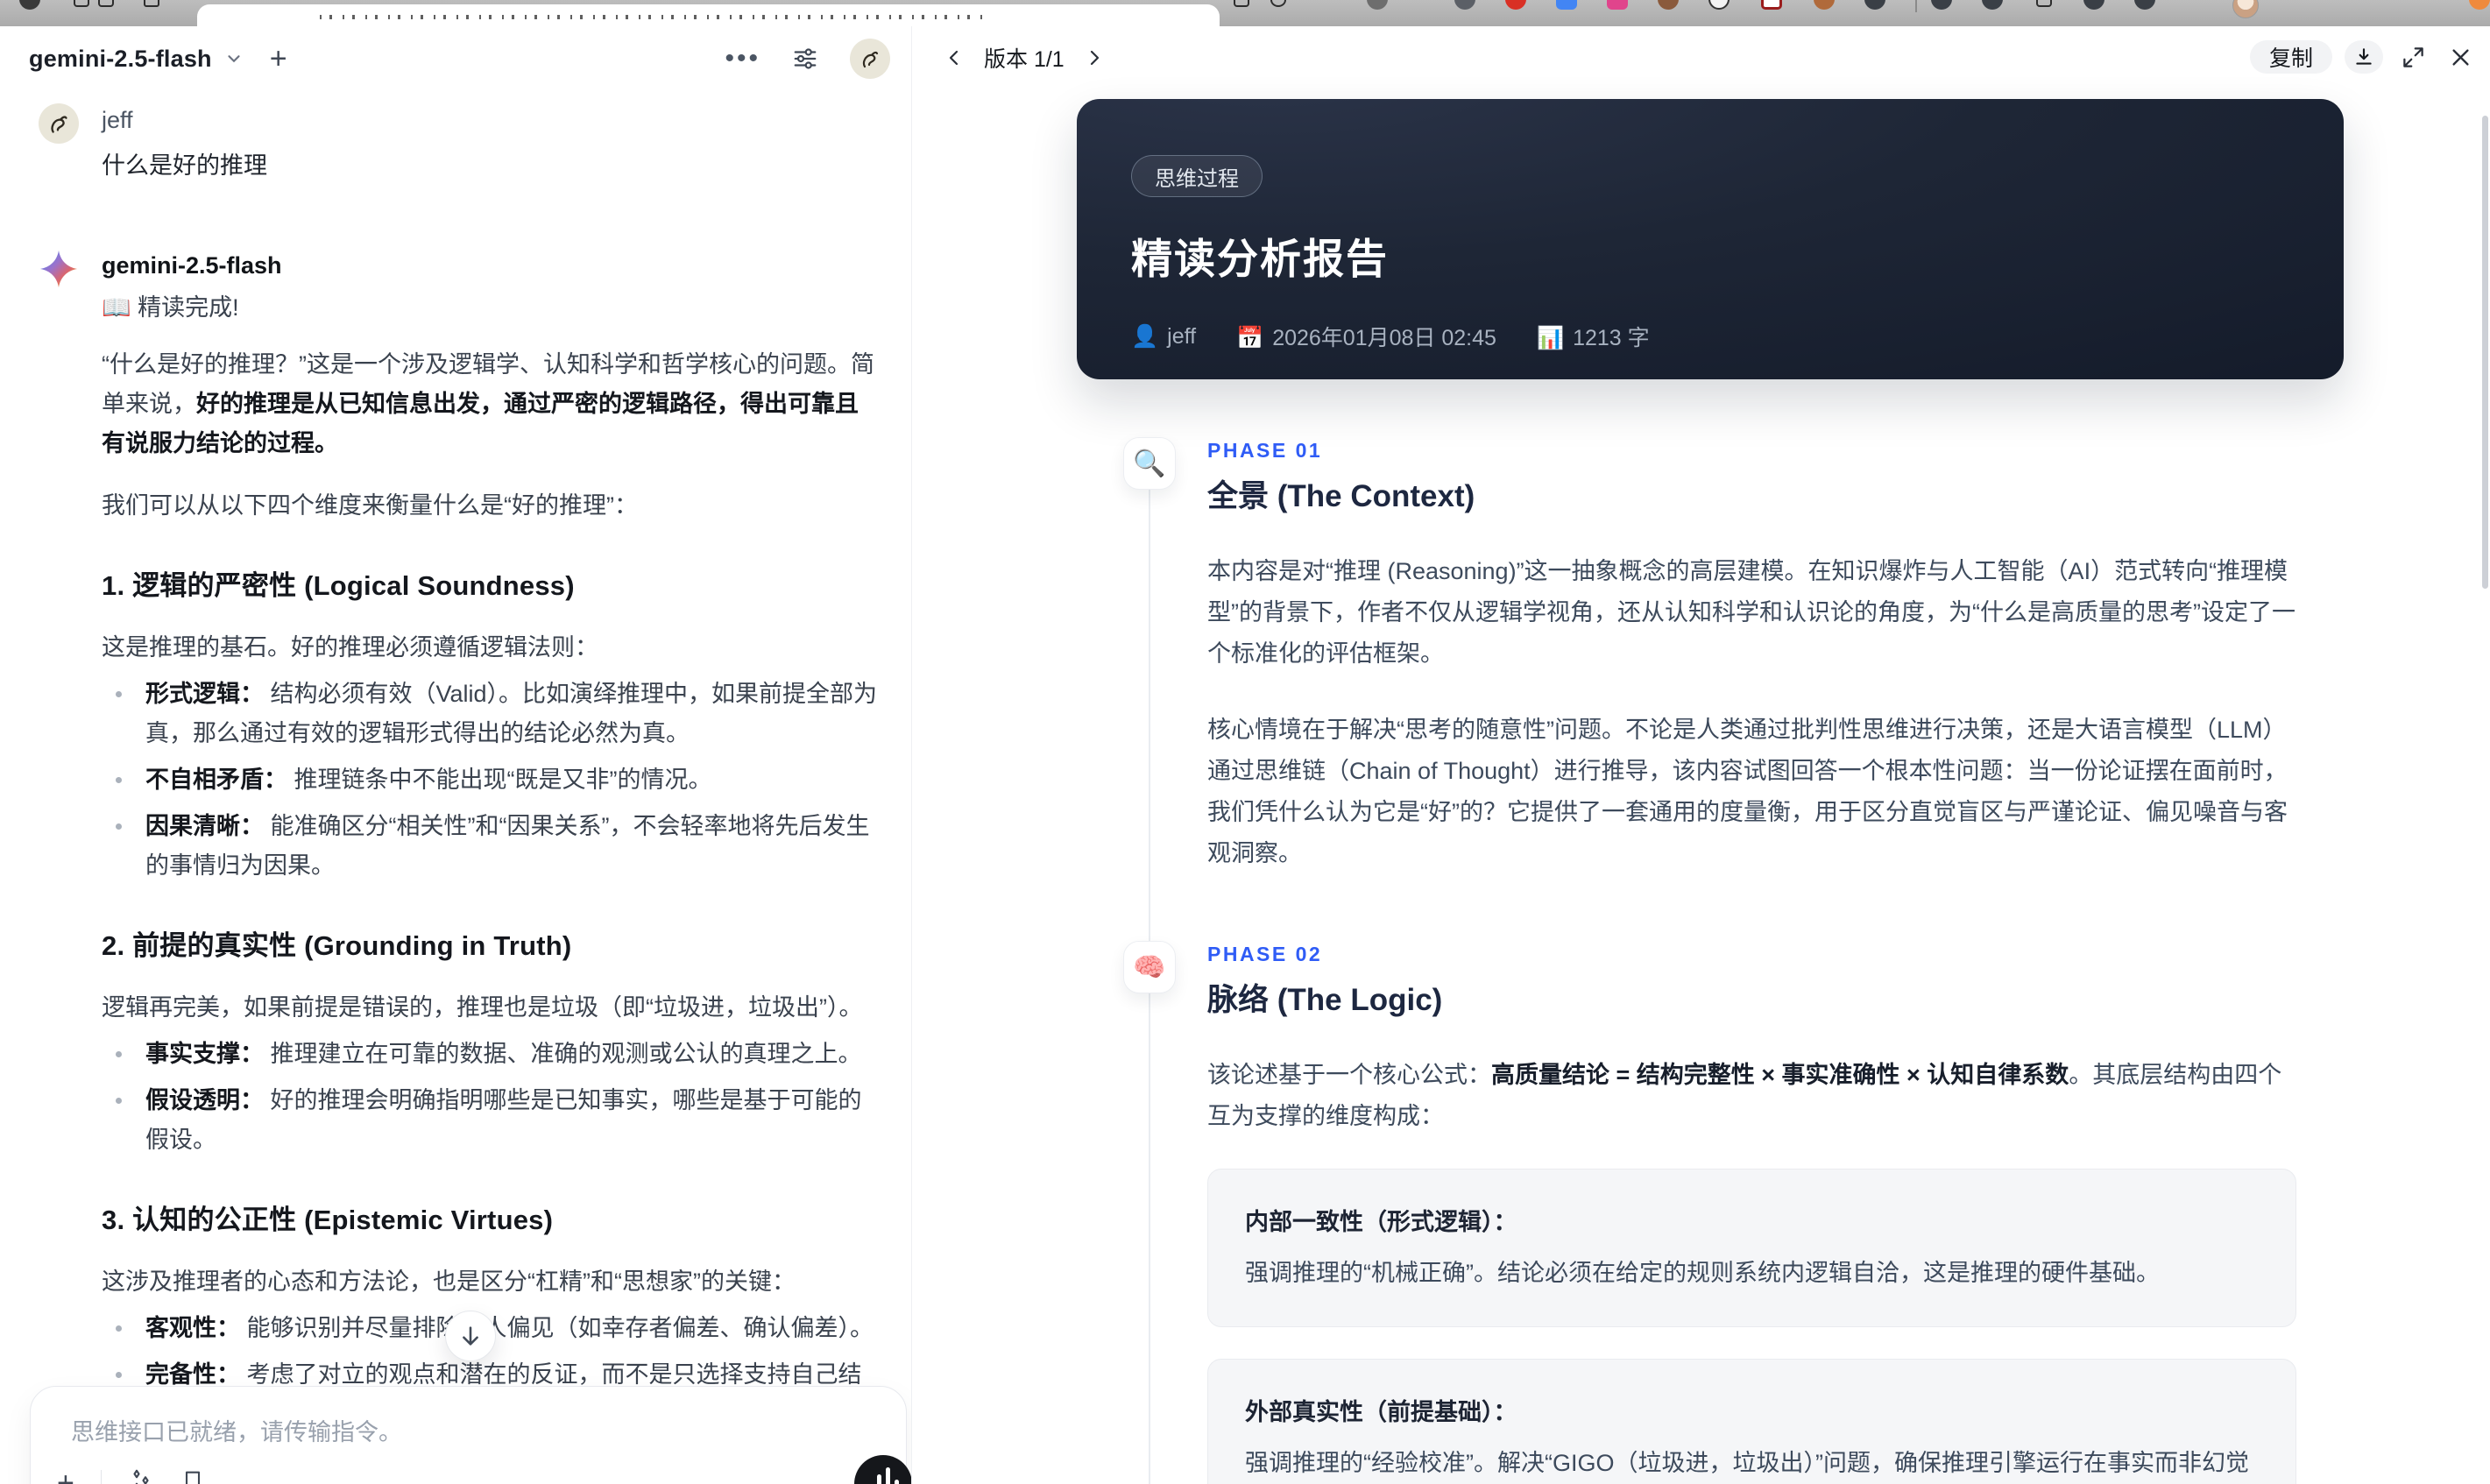  I want to click on close-button, so click(2461, 57).